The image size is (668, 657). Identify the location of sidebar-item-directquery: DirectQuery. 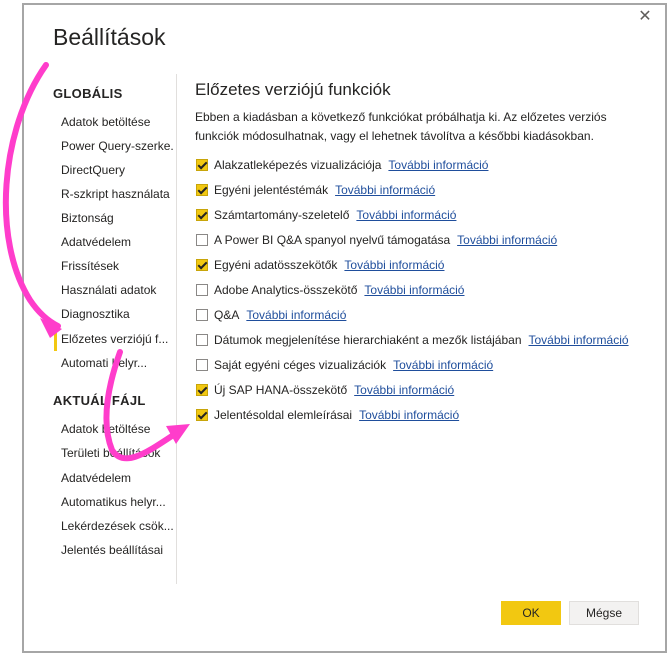
(117, 170).